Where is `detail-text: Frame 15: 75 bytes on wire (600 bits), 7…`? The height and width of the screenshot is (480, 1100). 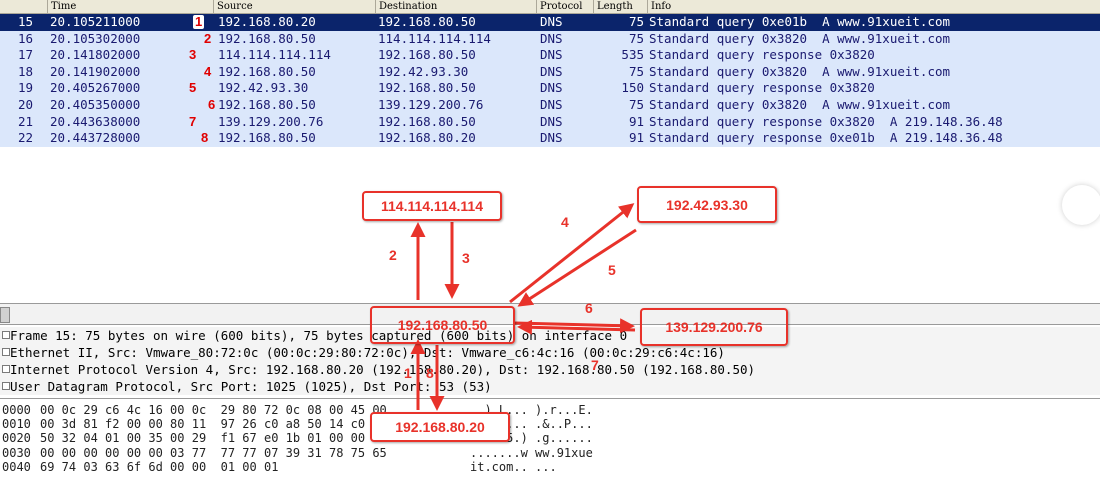 detail-text: Frame 15: 75 bytes on wire (600 bits), 7… is located at coordinates (319, 335).